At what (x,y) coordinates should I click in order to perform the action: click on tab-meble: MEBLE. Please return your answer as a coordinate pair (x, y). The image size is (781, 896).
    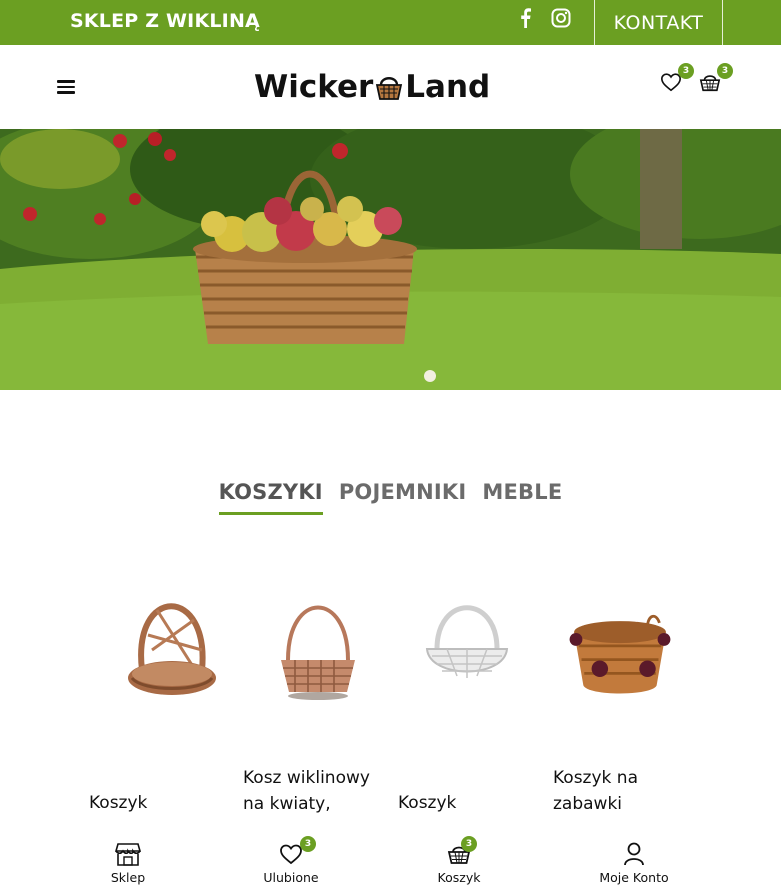
    Looking at the image, I should click on (522, 497).